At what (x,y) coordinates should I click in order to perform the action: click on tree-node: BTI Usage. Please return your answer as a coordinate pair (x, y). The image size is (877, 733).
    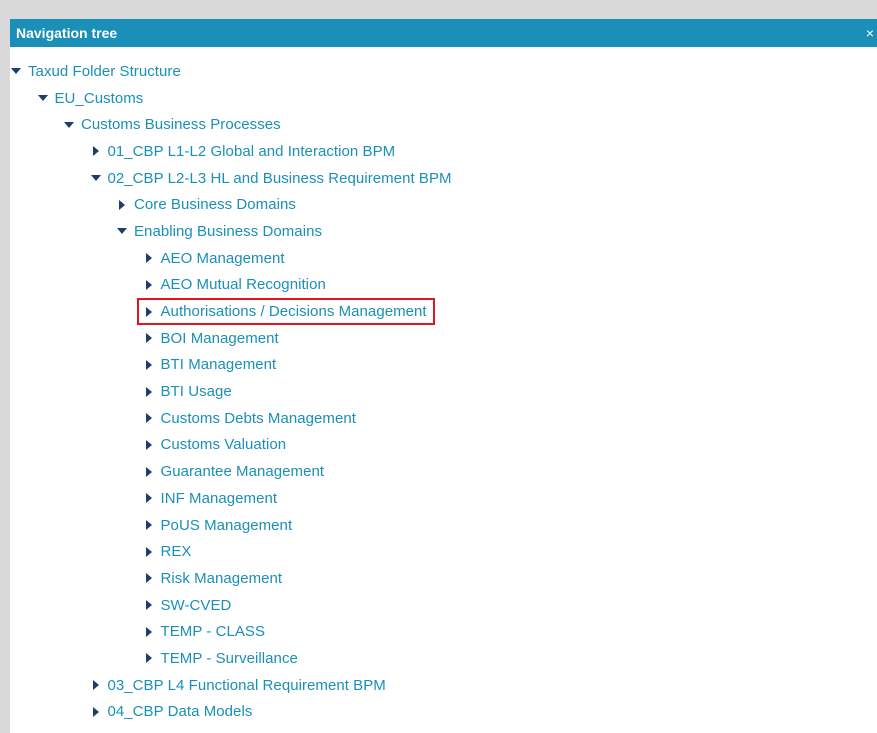
    Looking at the image, I should click on (443, 391).